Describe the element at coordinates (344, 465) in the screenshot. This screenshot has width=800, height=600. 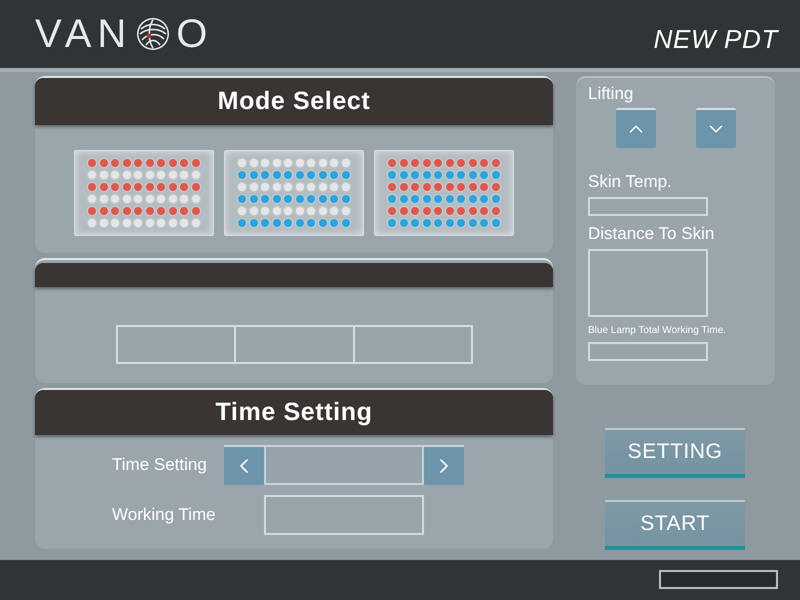
I see `time-value-field` at that location.